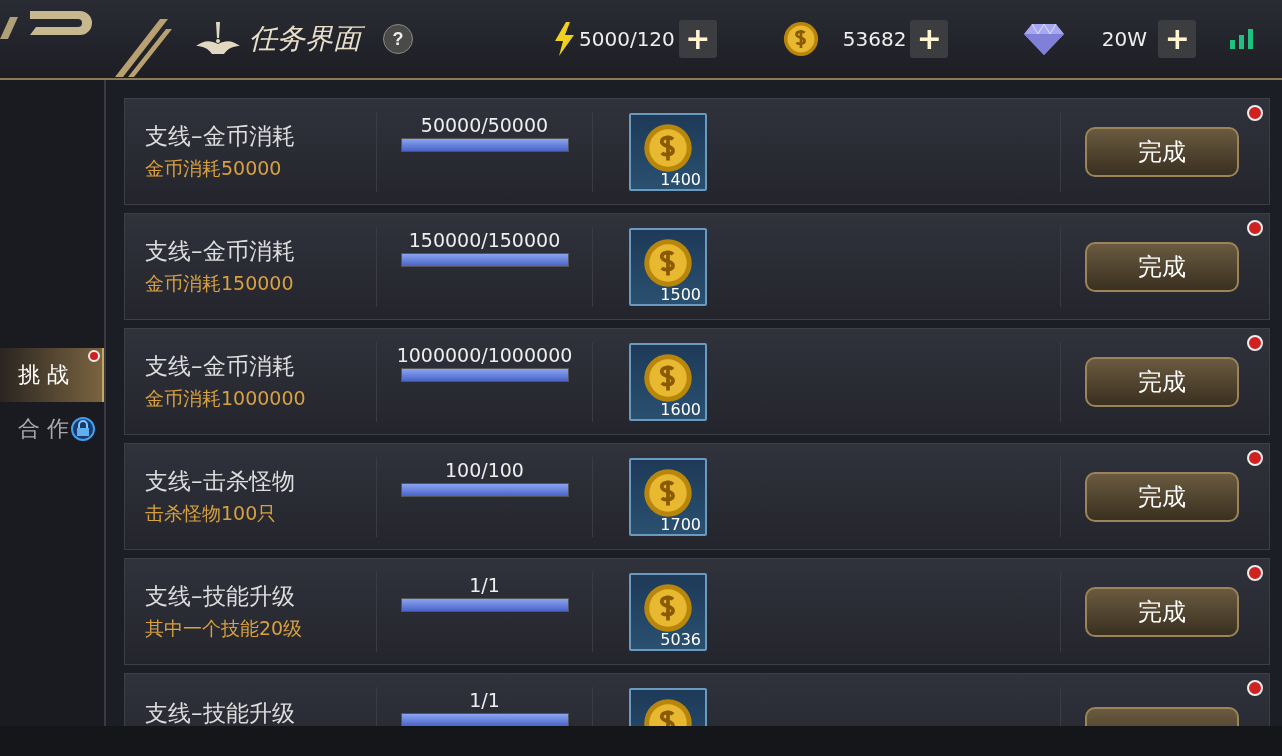 This screenshot has width=1282, height=756. Describe the element at coordinates (214, 168) in the screenshot. I see `task-requirement: 金币消耗50000` at that location.